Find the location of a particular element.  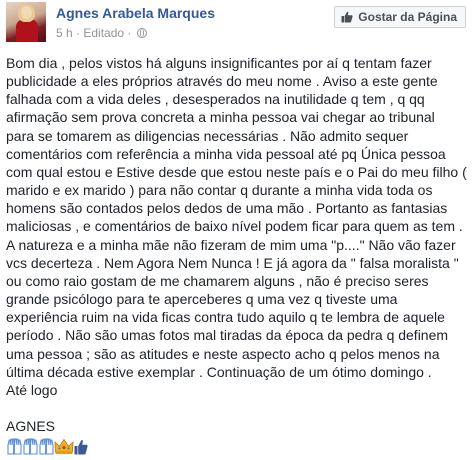

post-time: 5 h is located at coordinates (64, 33).